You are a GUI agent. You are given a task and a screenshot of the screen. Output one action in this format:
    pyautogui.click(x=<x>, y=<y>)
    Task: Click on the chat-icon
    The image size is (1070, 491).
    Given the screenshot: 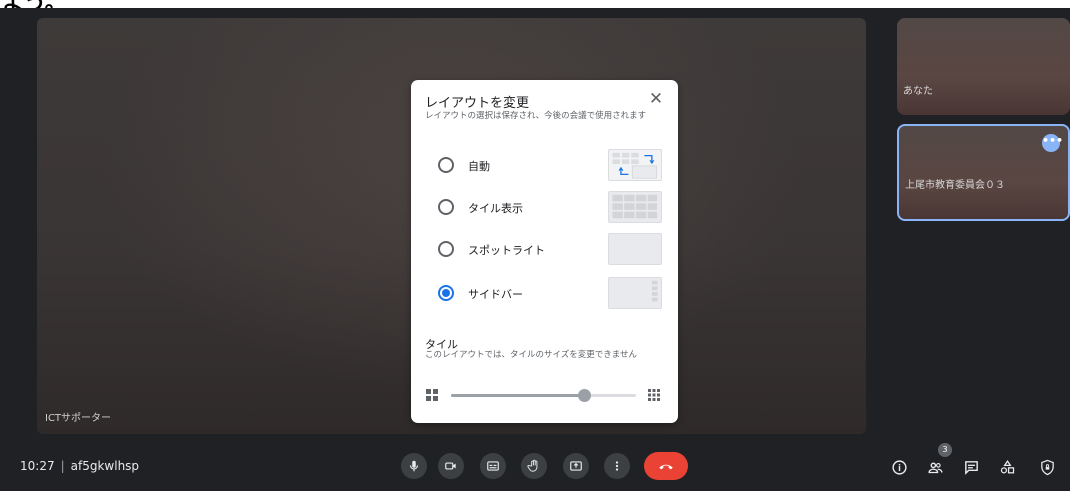 What is the action you would take?
    pyautogui.click(x=971, y=467)
    